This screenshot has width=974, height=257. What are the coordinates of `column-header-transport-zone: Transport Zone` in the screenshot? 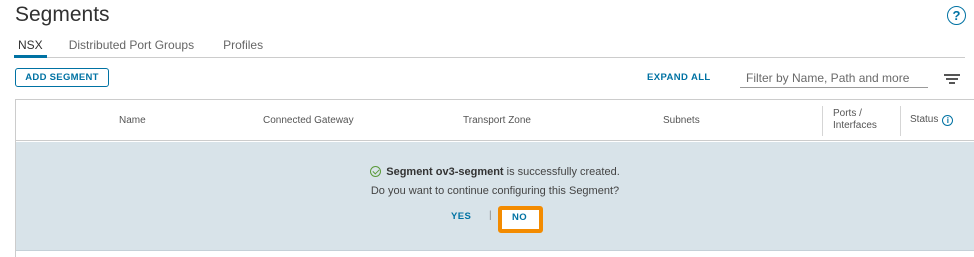 It's located at (497, 120).